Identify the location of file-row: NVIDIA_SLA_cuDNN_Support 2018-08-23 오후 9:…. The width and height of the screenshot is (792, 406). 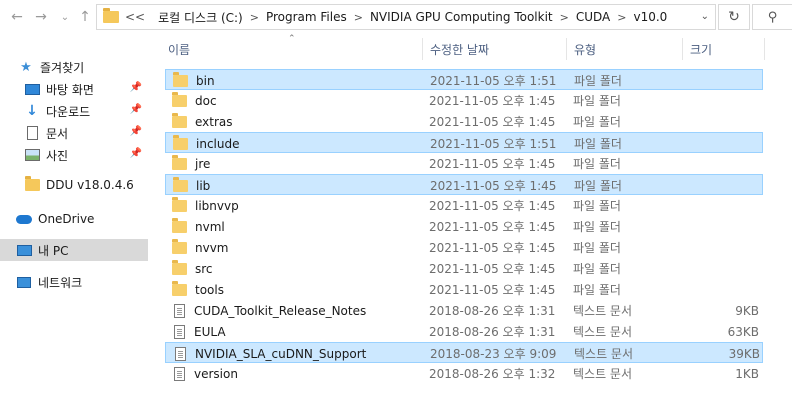
(464, 352).